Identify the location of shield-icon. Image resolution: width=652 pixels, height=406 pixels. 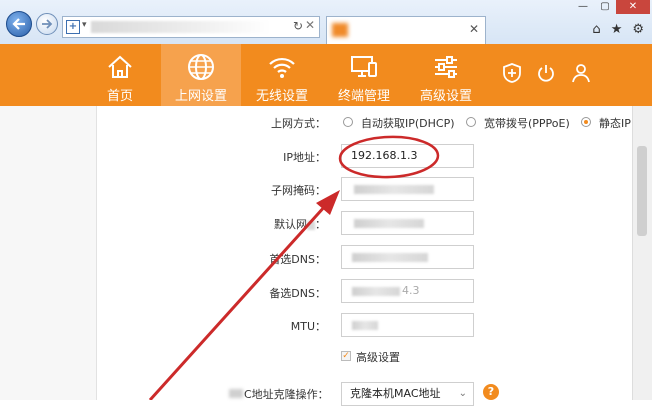
(512, 73).